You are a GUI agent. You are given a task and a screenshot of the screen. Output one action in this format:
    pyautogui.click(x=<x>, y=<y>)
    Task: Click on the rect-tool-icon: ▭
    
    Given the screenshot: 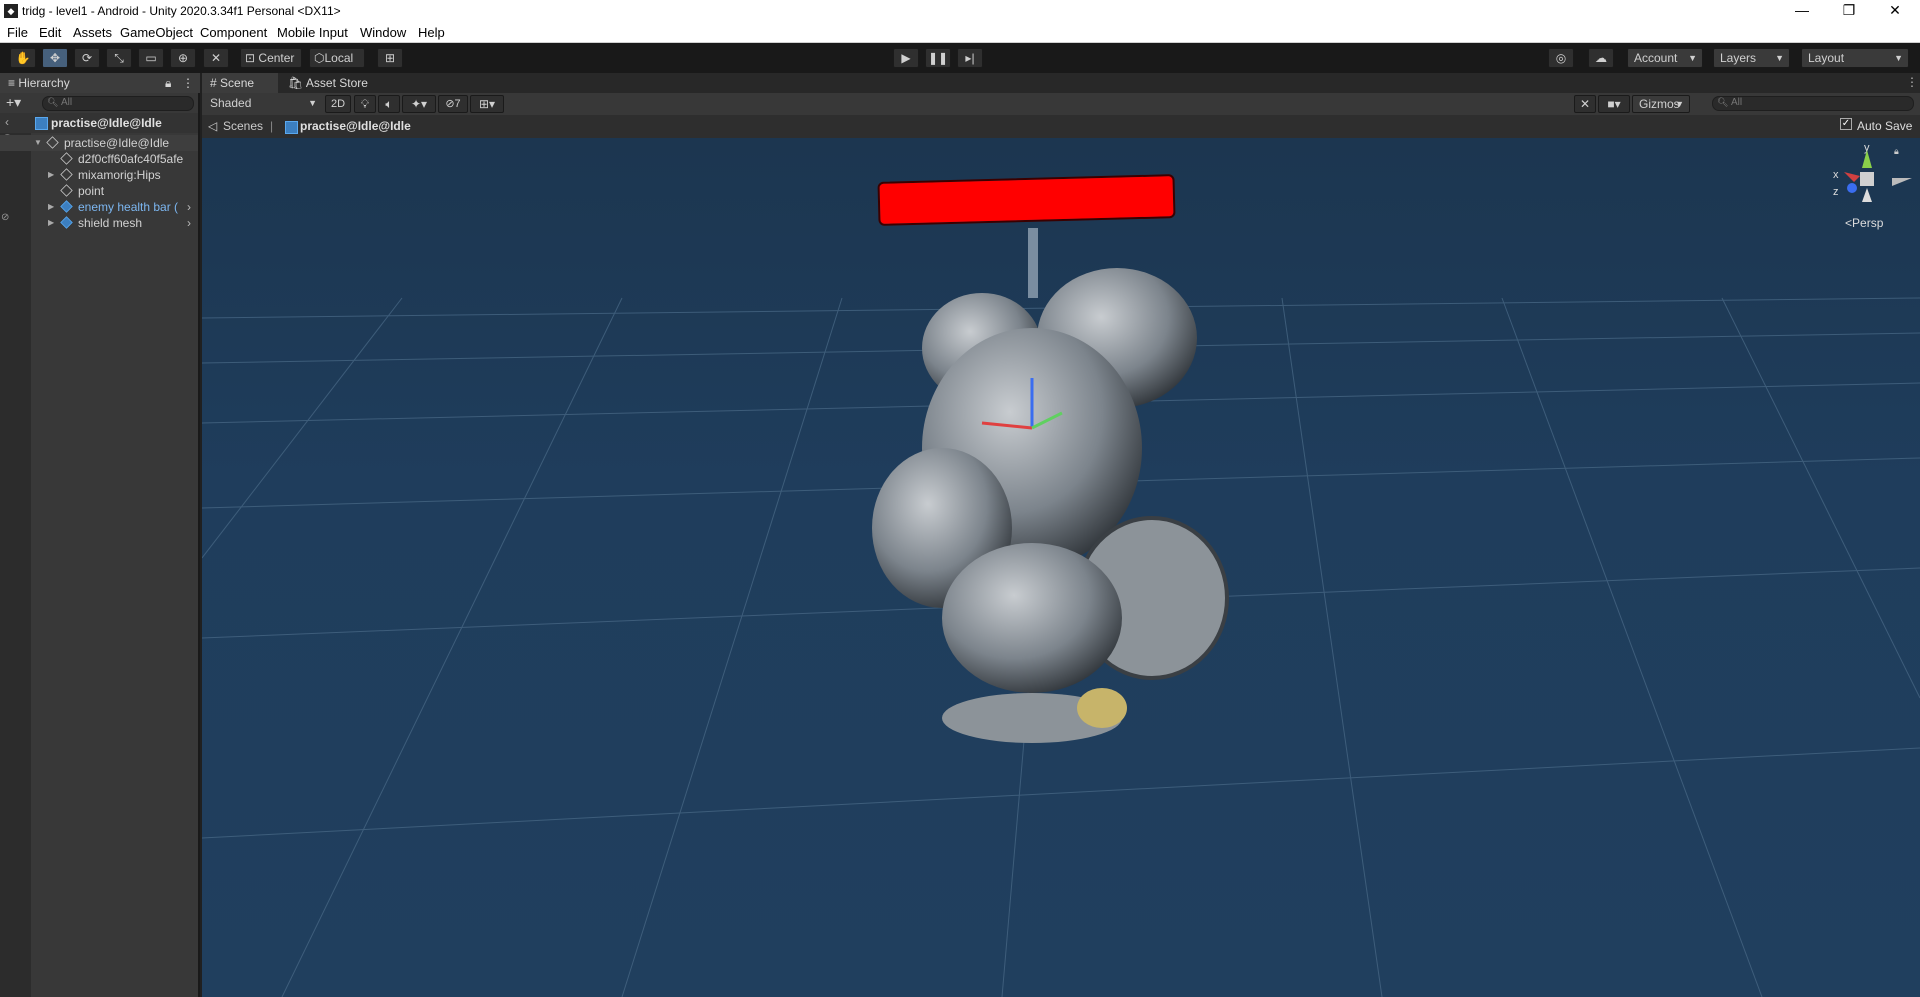 What is the action you would take?
    pyautogui.click(x=151, y=58)
    